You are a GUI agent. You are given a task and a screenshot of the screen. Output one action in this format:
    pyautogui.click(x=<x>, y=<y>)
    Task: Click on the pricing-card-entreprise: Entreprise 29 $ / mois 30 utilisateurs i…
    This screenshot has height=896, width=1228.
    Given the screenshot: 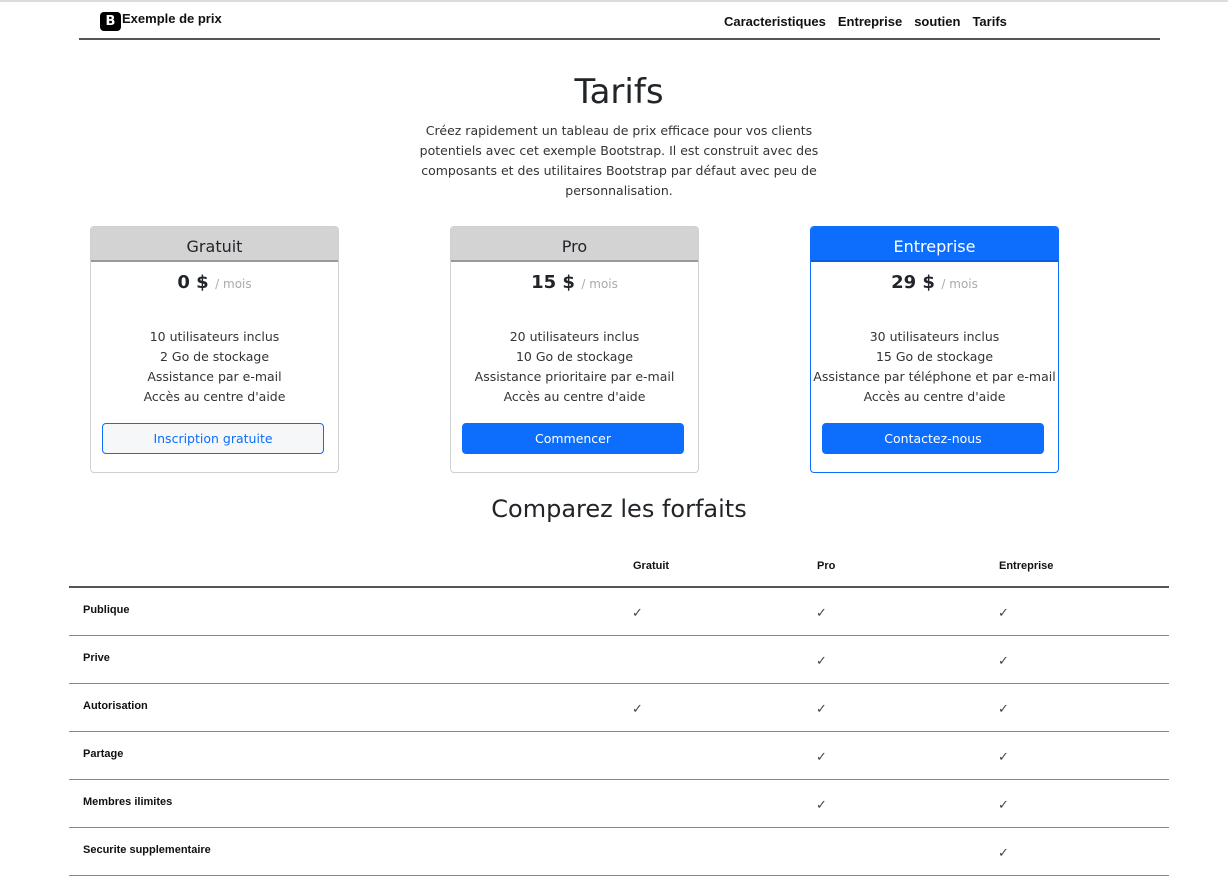 What is the action you would take?
    pyautogui.click(x=934, y=349)
    